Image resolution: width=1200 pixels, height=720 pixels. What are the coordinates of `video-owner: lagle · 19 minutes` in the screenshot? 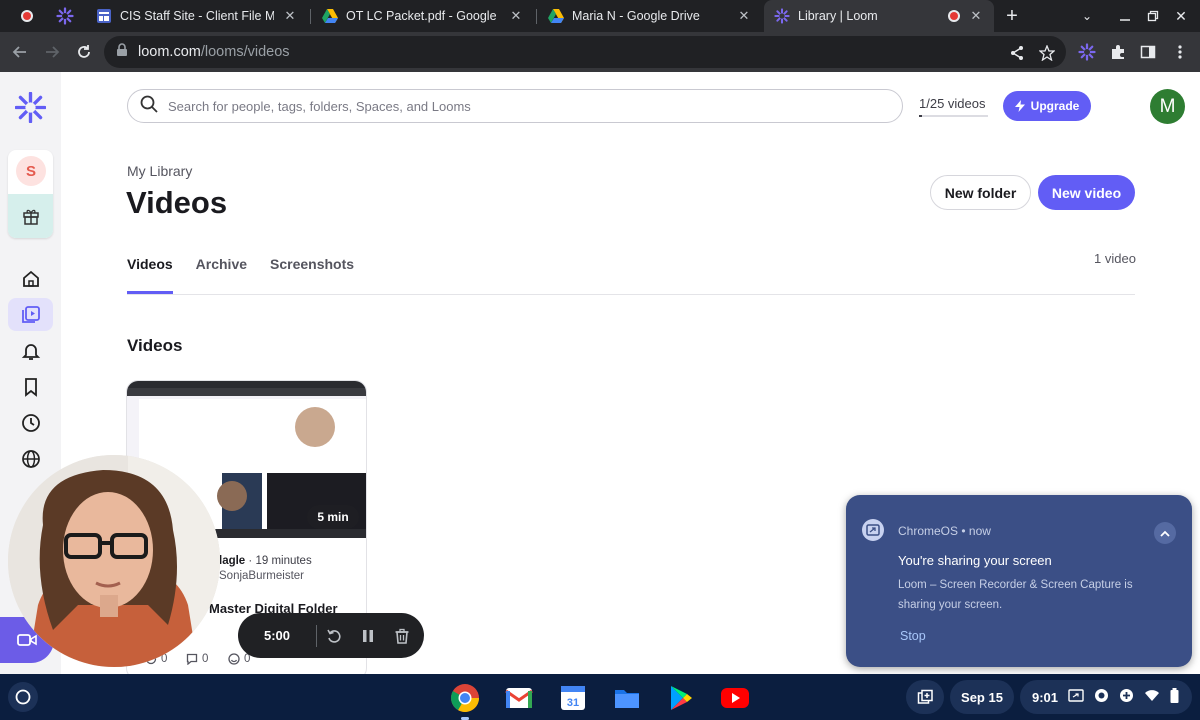 It's located at (265, 561).